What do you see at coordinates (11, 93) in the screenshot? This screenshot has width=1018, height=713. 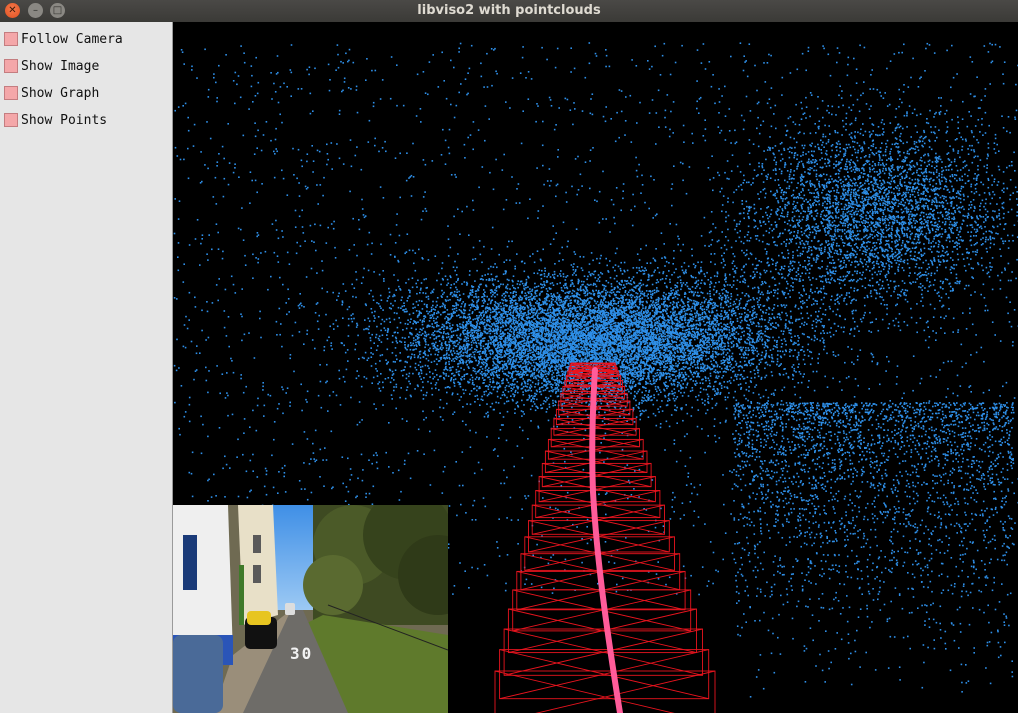 I see `show-graph-checkbox-box` at bounding box center [11, 93].